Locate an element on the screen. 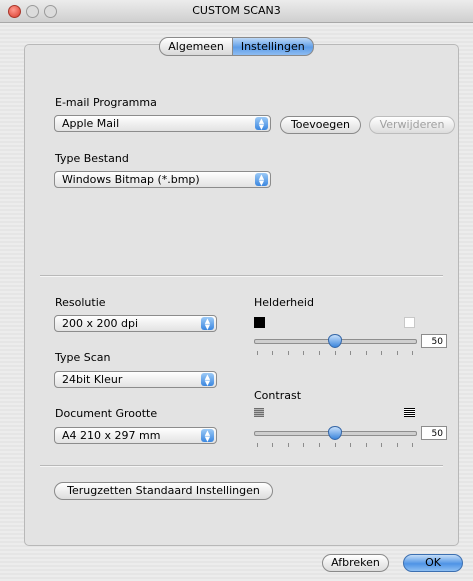 The width and height of the screenshot is (473, 581). tab-instellingen: Instellingen is located at coordinates (272, 46).